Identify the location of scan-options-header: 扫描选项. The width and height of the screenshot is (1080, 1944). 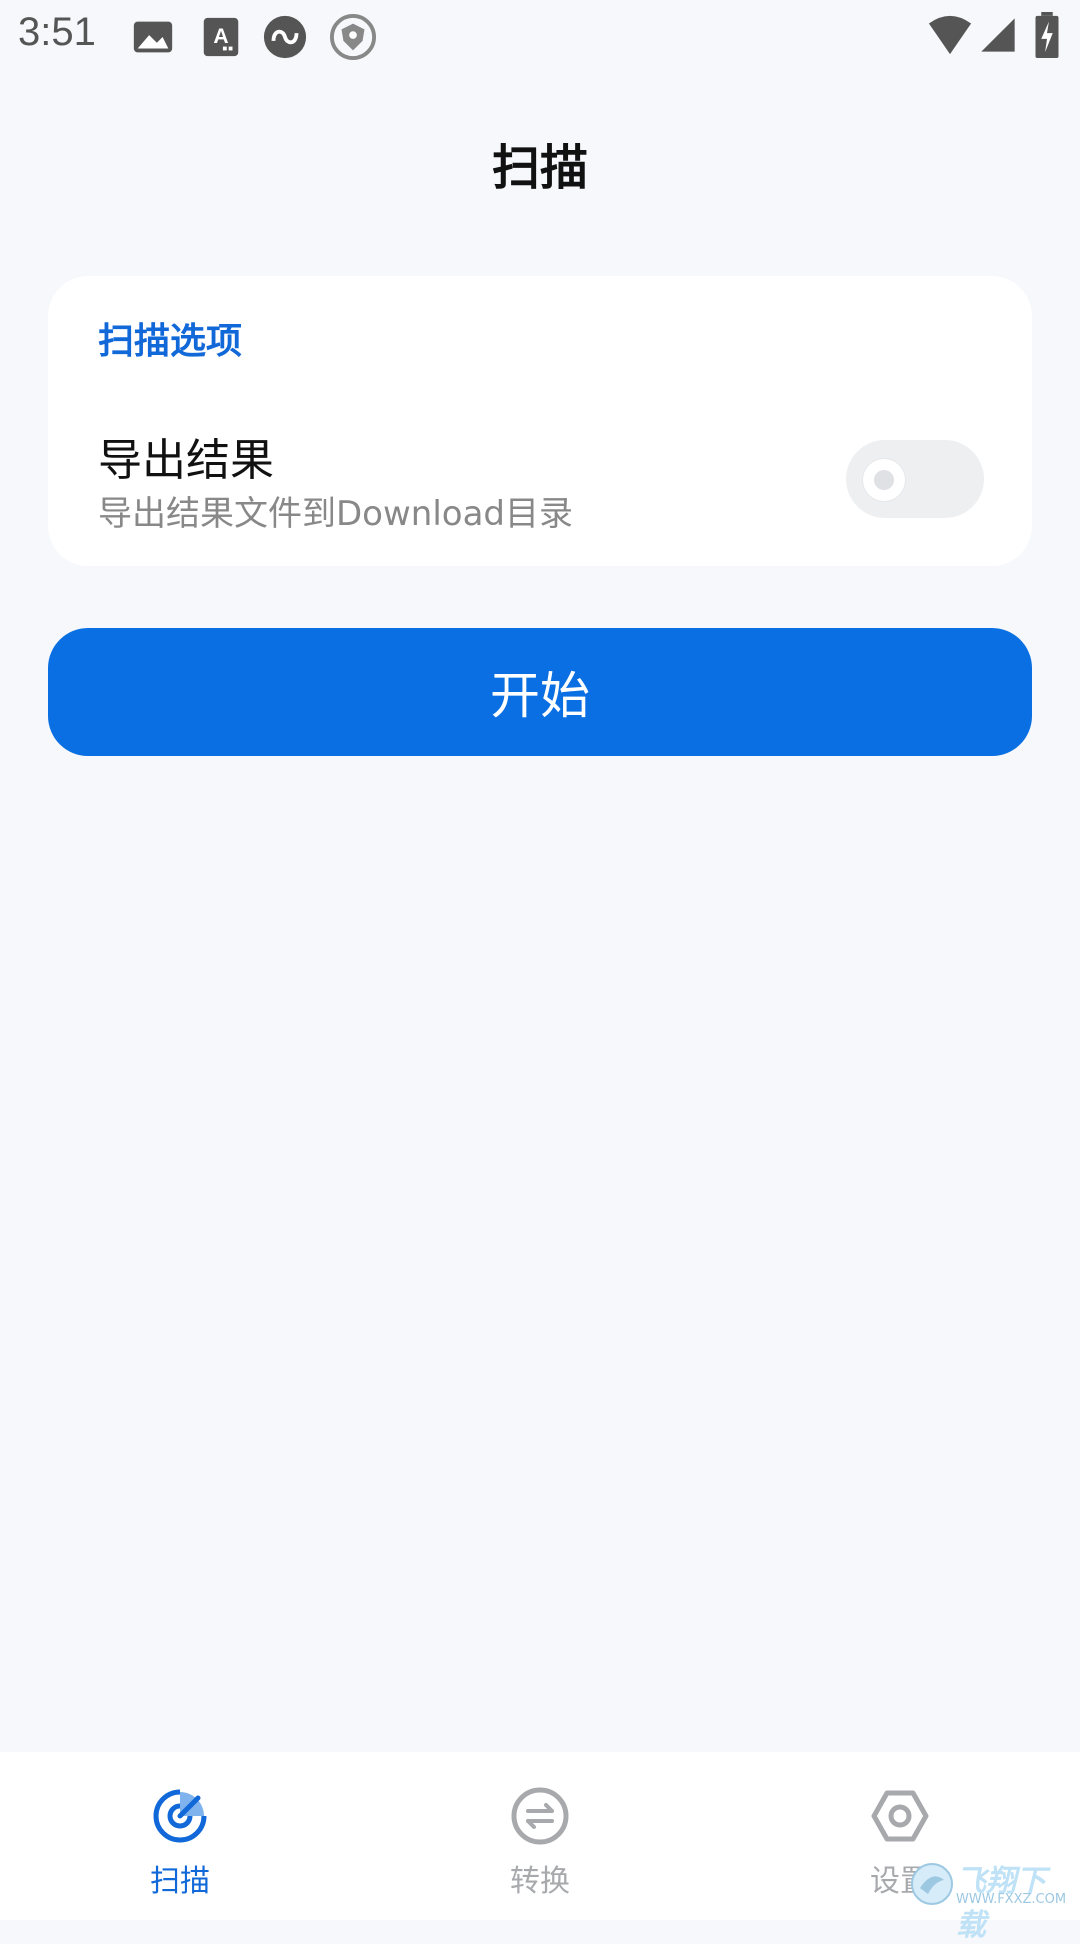
(170, 341).